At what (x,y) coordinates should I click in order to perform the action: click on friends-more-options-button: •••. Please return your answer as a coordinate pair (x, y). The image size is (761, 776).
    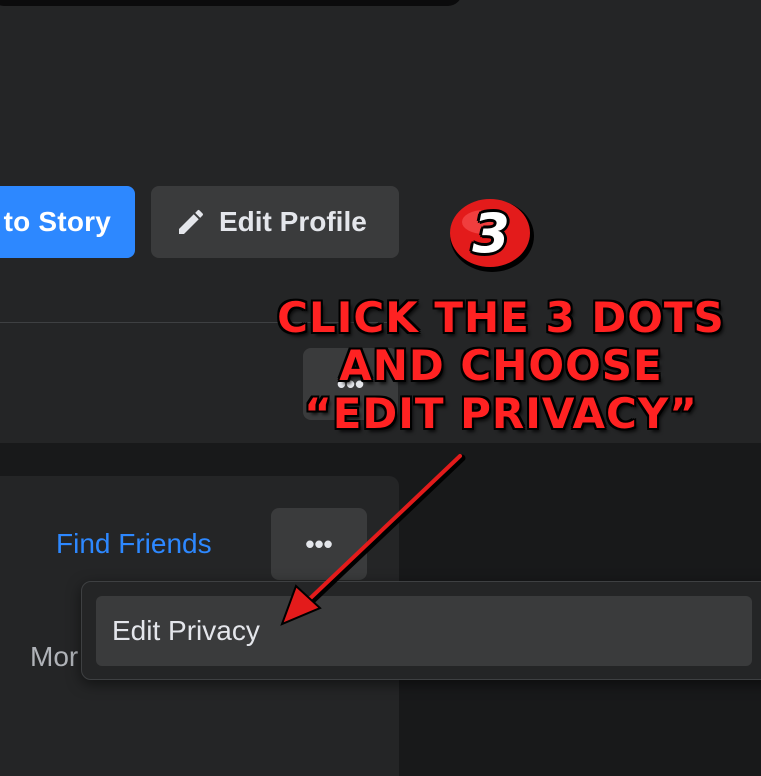
    Looking at the image, I should click on (319, 544).